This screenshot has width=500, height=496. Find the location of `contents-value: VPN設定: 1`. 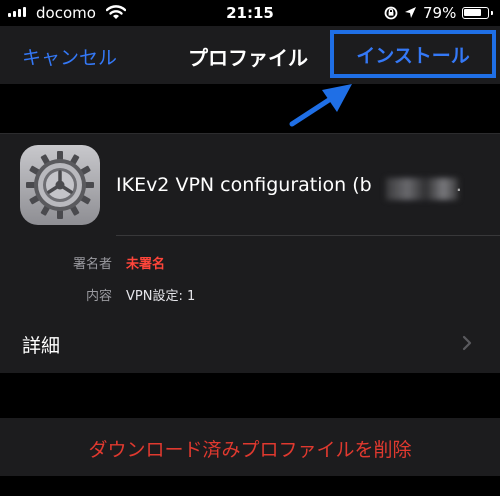

contents-value: VPN設定: 1 is located at coordinates (161, 296).